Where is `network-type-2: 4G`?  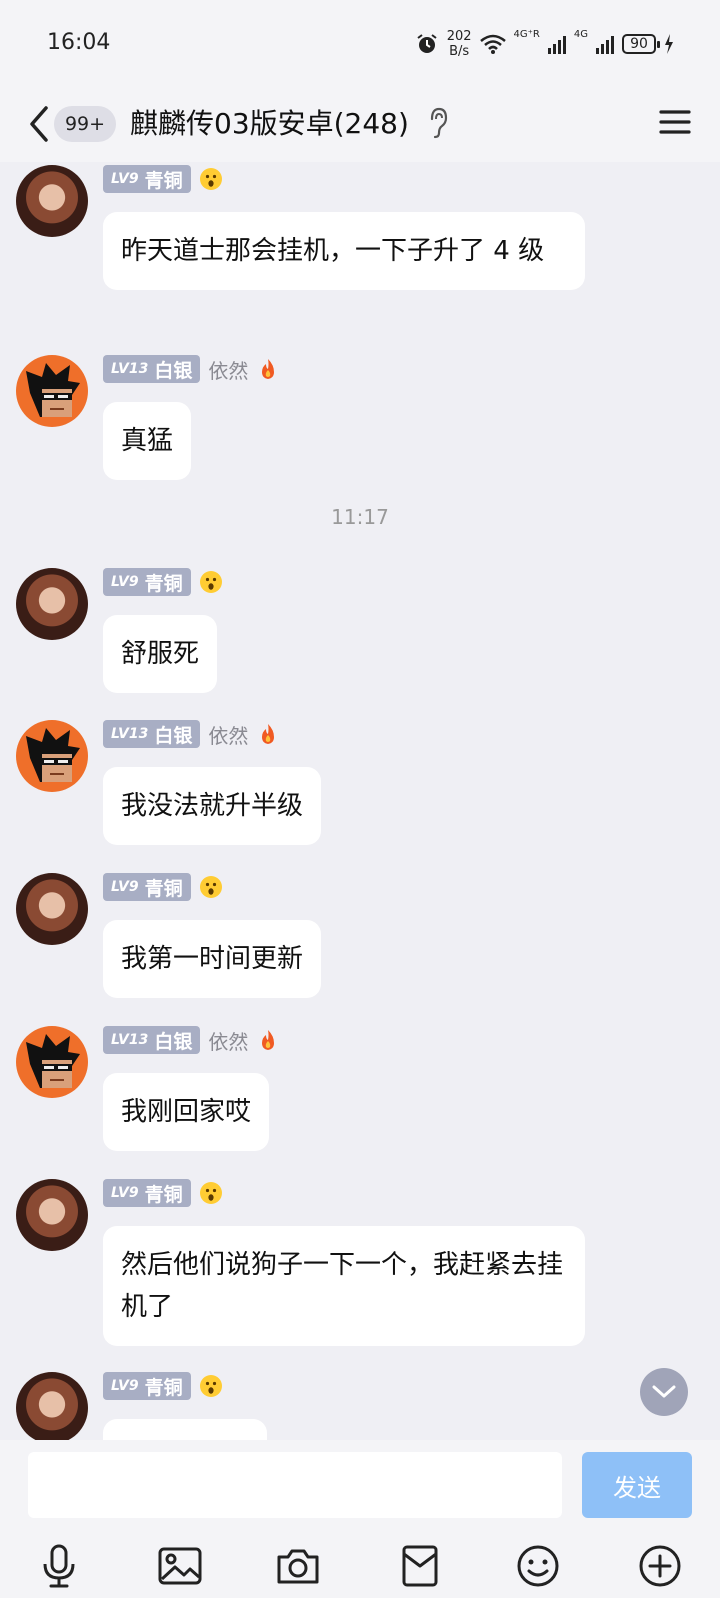
network-type-2: 4G is located at coordinates (580, 34).